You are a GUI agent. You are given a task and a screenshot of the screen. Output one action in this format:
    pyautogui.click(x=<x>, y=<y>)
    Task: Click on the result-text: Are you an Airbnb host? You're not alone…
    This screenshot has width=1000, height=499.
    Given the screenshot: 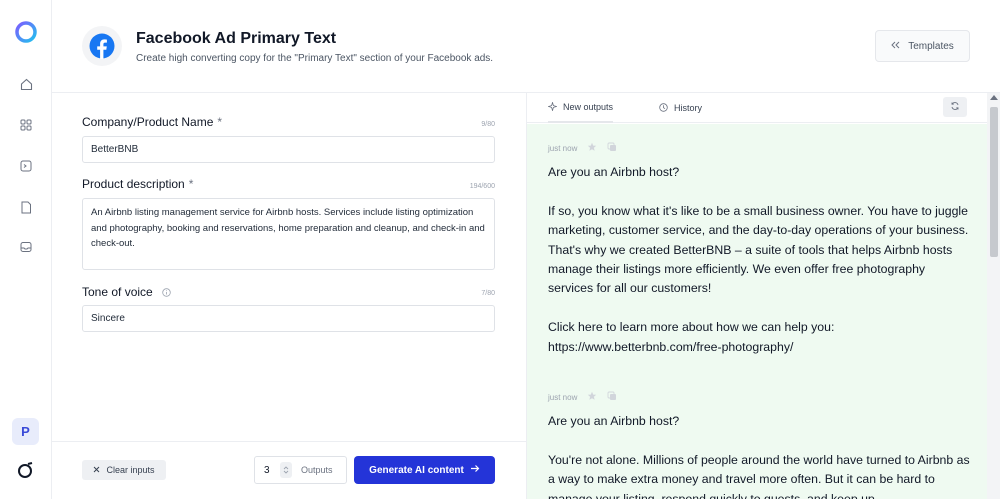 What is the action you would take?
    pyautogui.click(x=760, y=455)
    